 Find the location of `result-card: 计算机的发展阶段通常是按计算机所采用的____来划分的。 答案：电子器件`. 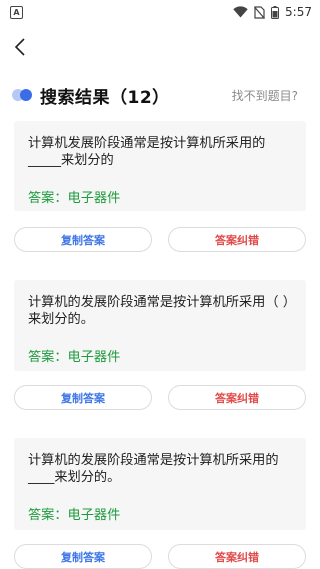

result-card: 计算机的发展阶段通常是按计算机所采用的____来划分的。 答案：电子器件 is located at coordinates (160, 484).